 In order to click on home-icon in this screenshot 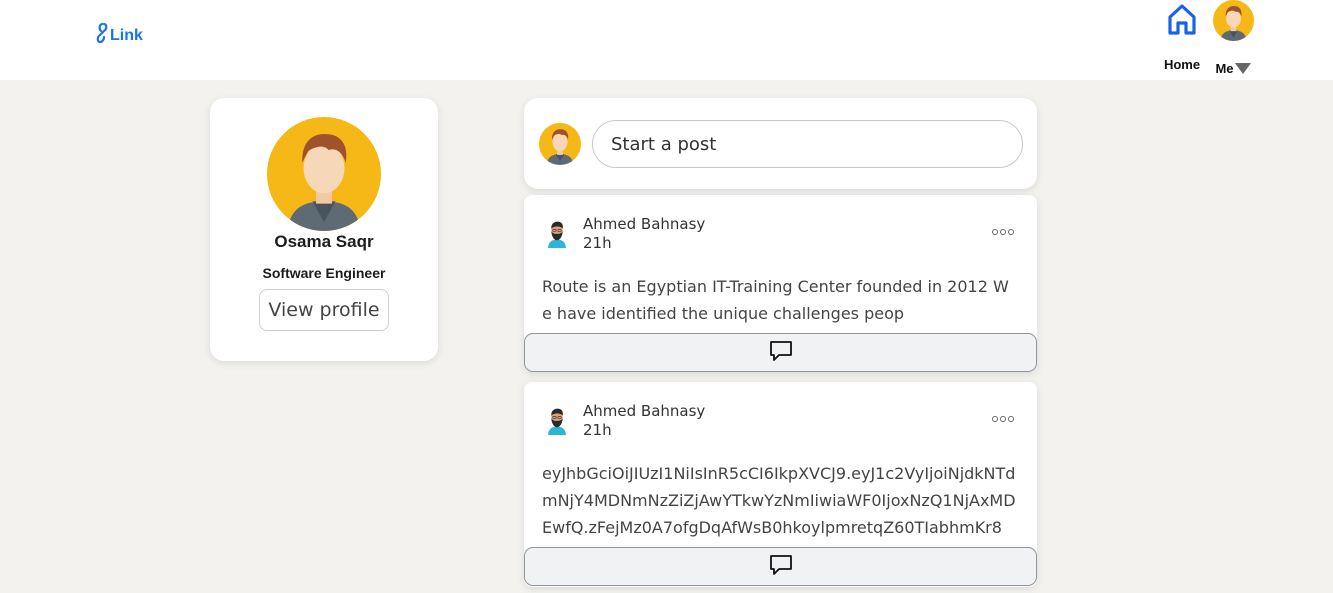, I will do `click(1182, 20)`.